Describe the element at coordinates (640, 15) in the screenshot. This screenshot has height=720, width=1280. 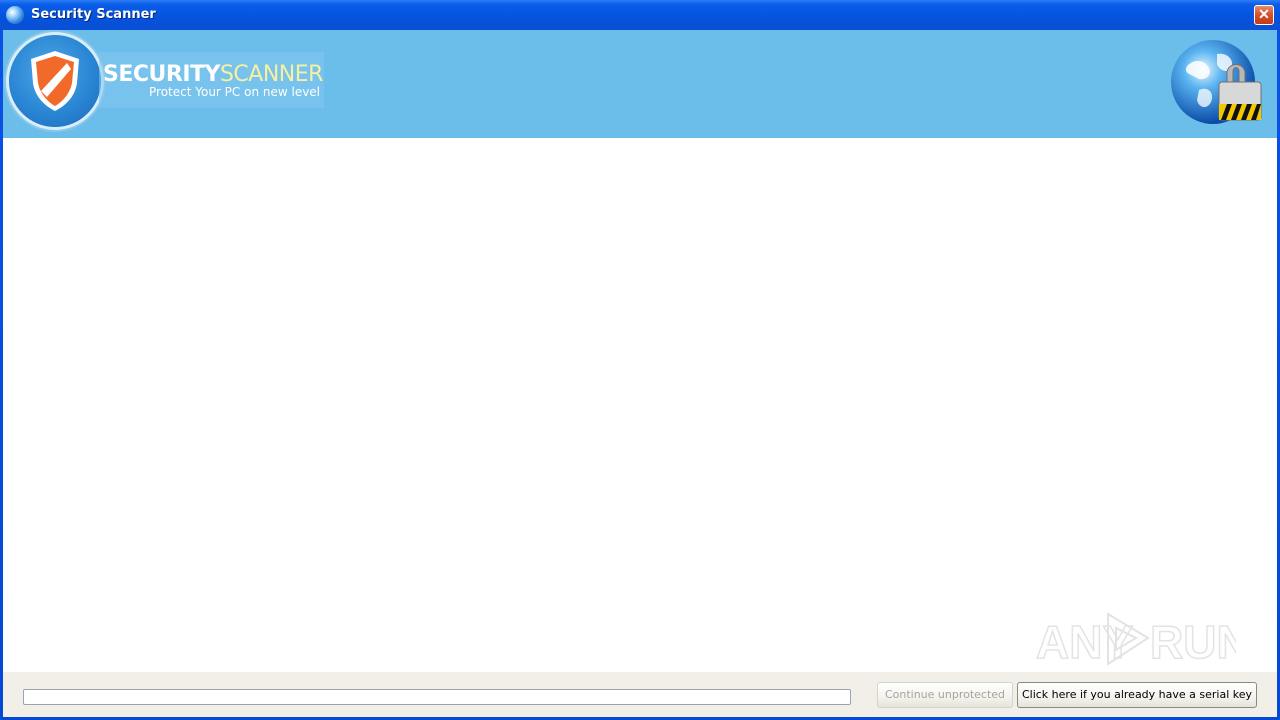
I see `title-bar: Security Scanner ✕` at that location.